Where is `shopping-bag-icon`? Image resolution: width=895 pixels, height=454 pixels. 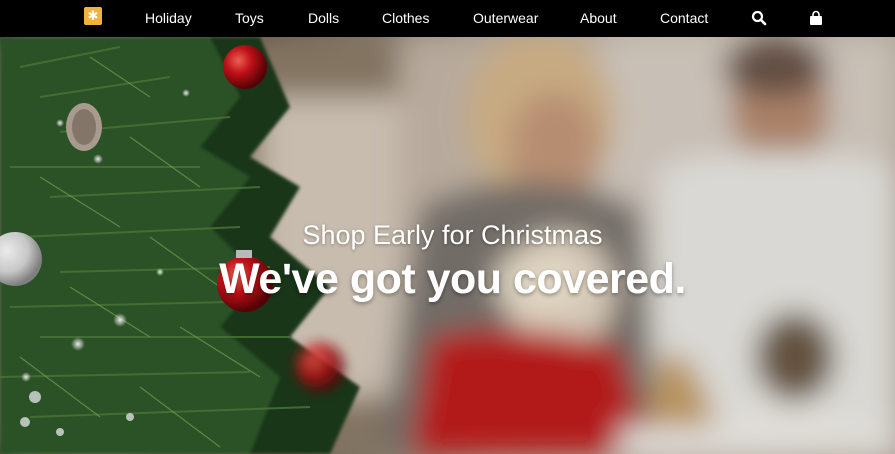 shopping-bag-icon is located at coordinates (816, 18).